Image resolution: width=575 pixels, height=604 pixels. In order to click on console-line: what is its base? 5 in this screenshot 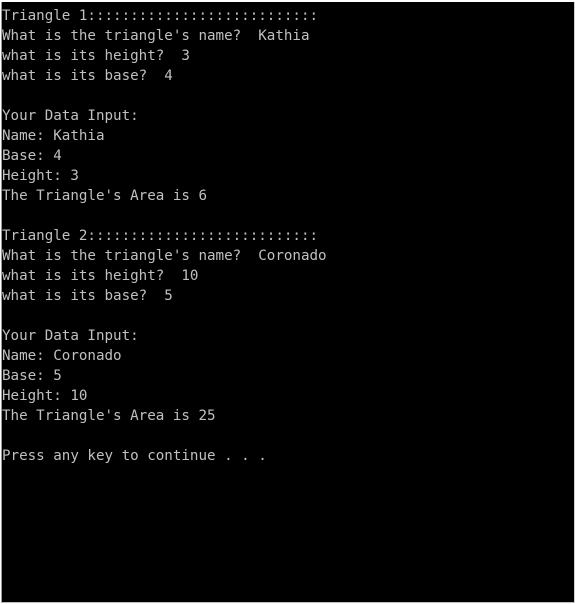, I will do `click(87, 296)`.